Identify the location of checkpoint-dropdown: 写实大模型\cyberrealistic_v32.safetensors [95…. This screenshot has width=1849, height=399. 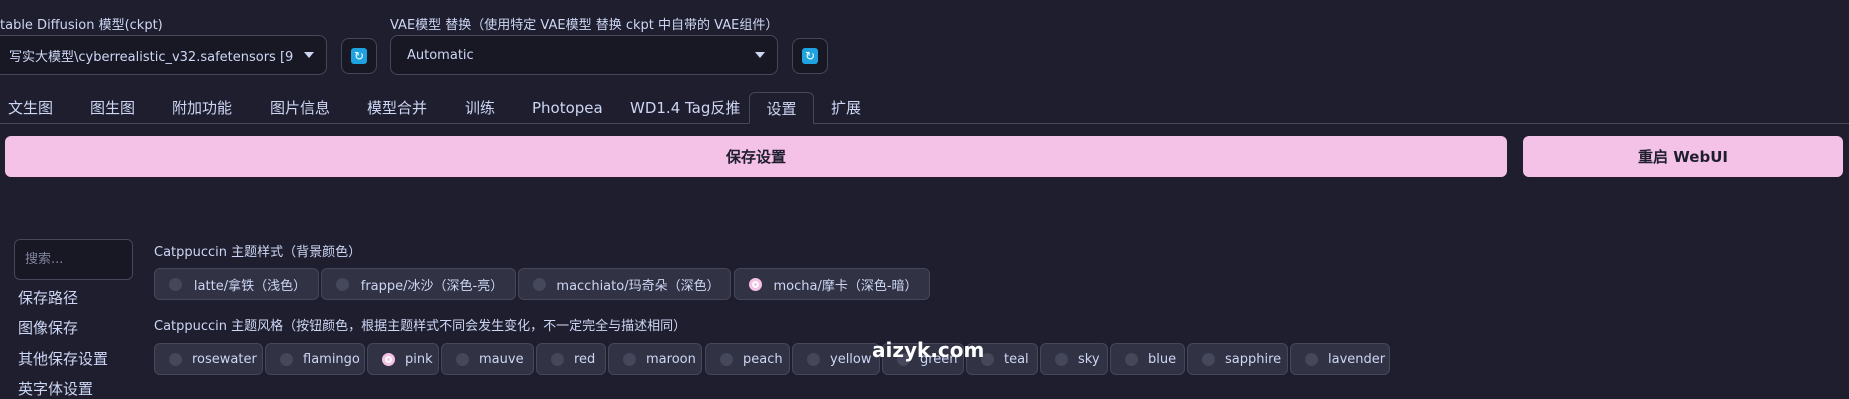
(163, 55).